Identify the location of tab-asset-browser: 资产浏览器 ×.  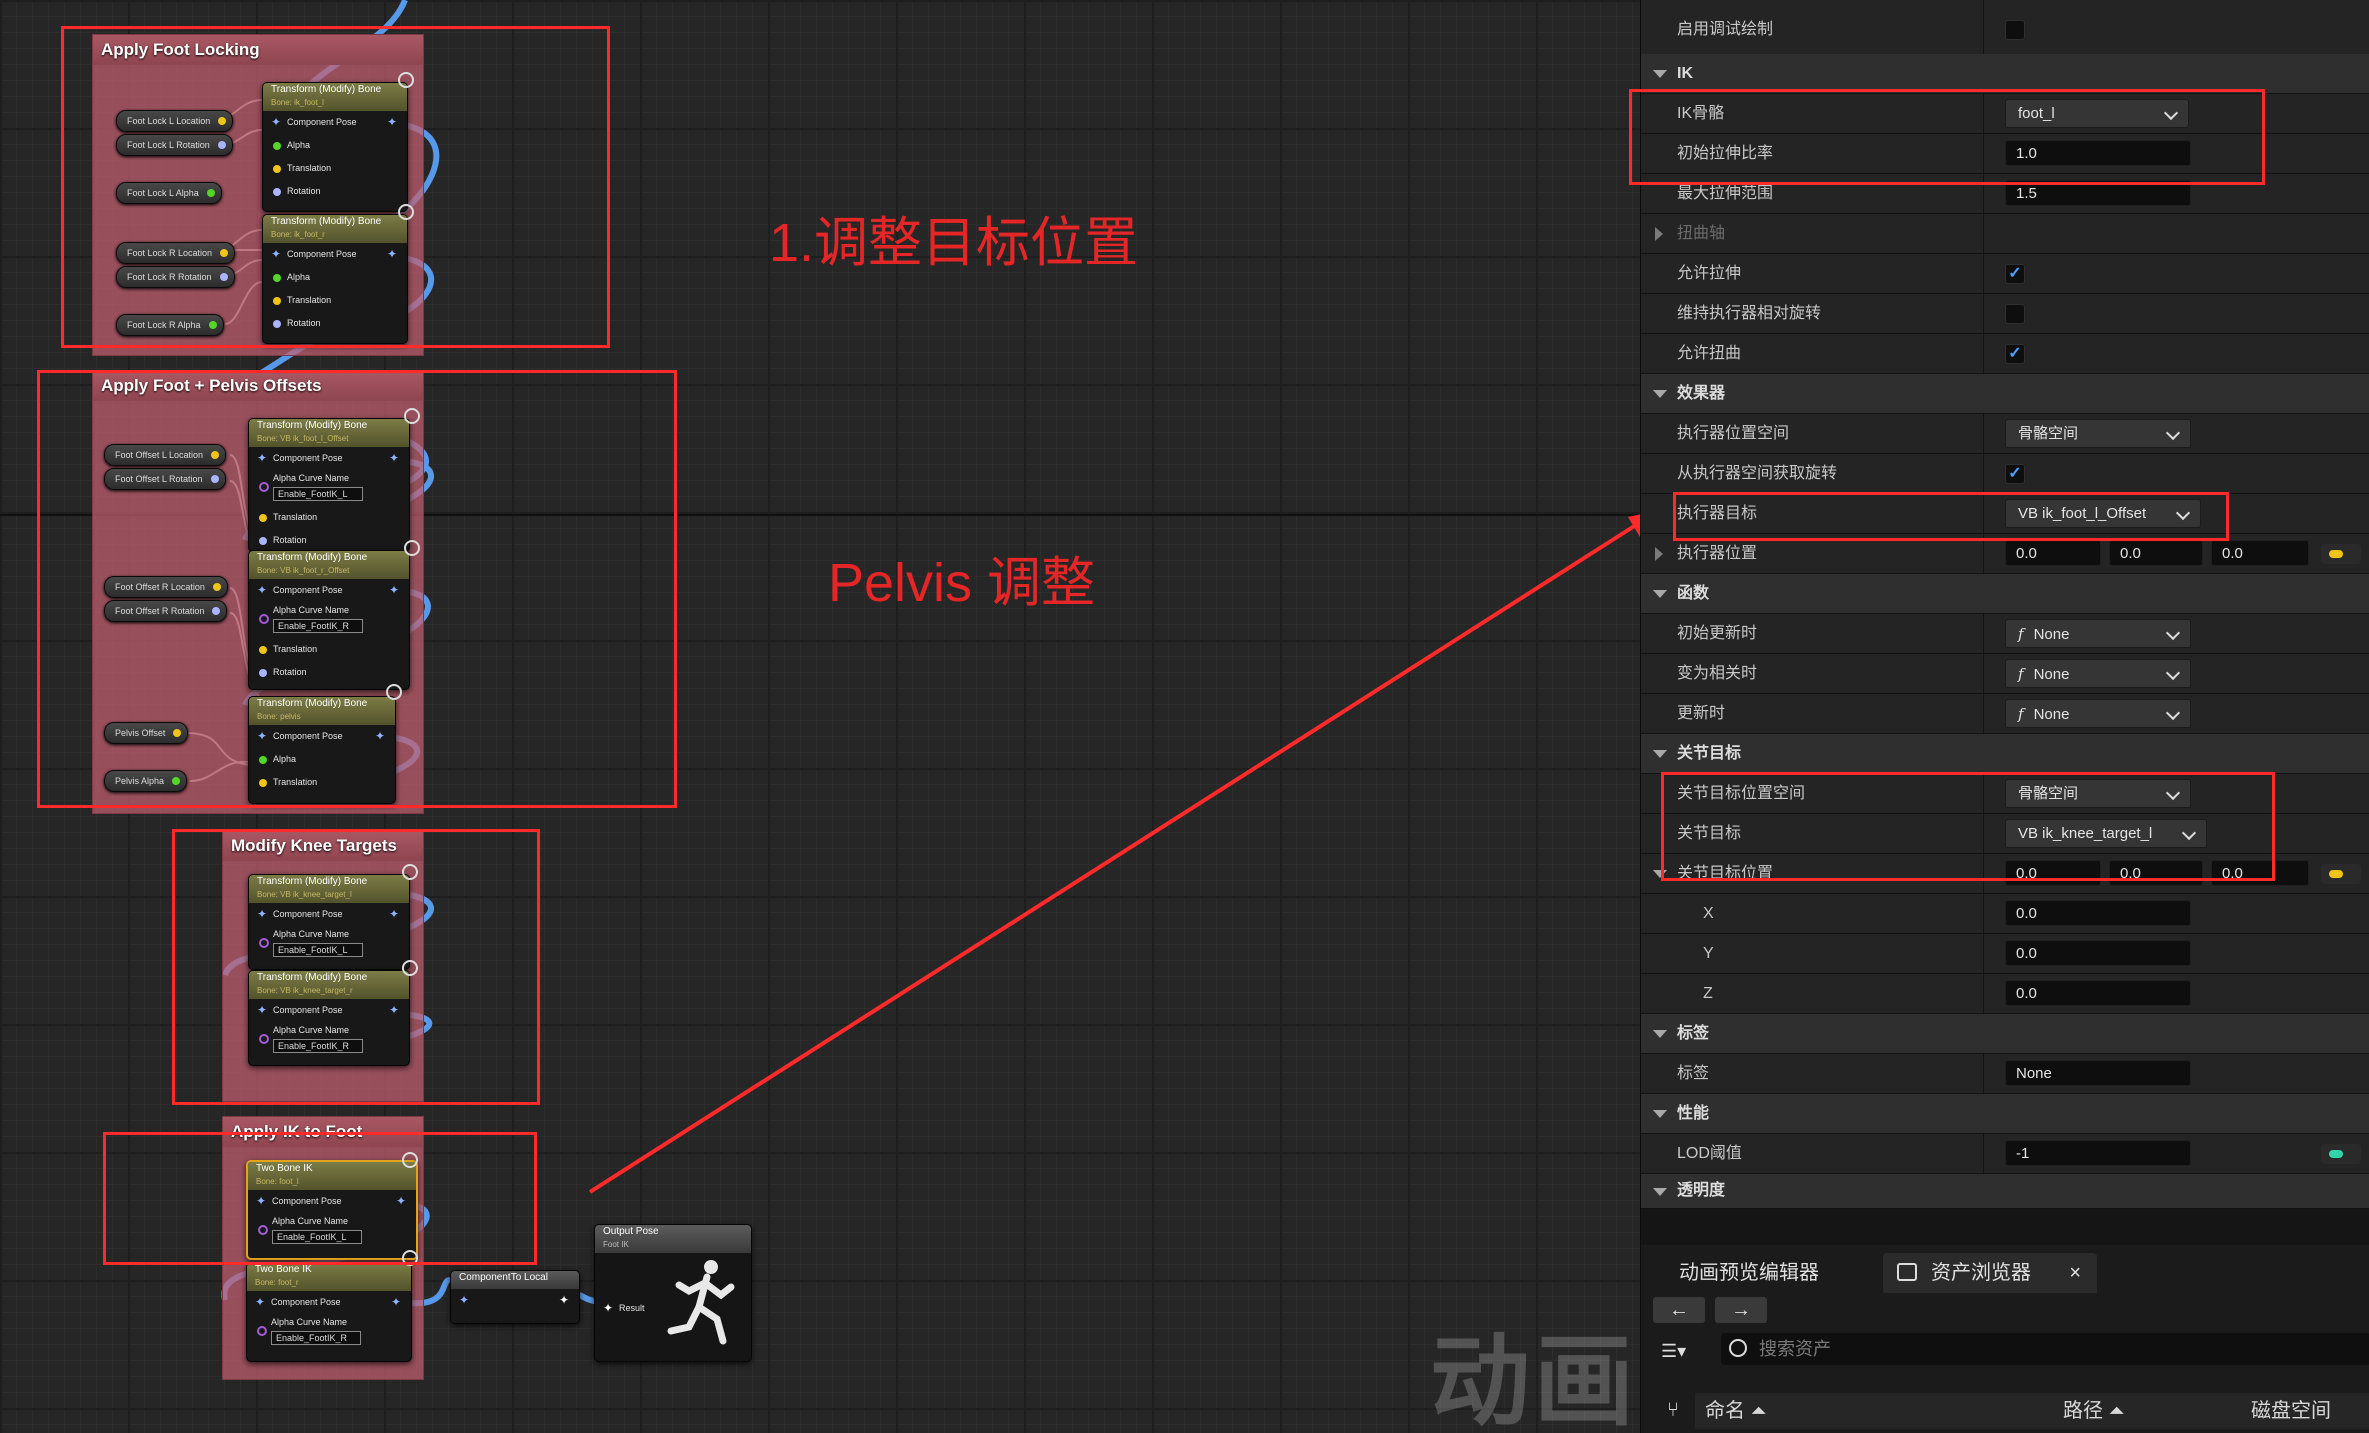
(1990, 1273).